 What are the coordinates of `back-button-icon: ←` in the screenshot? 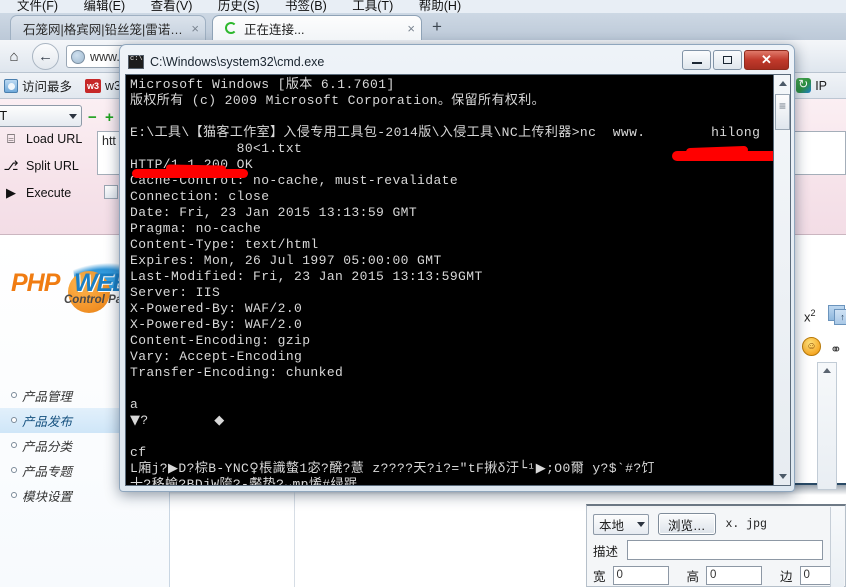 It's located at (45, 56).